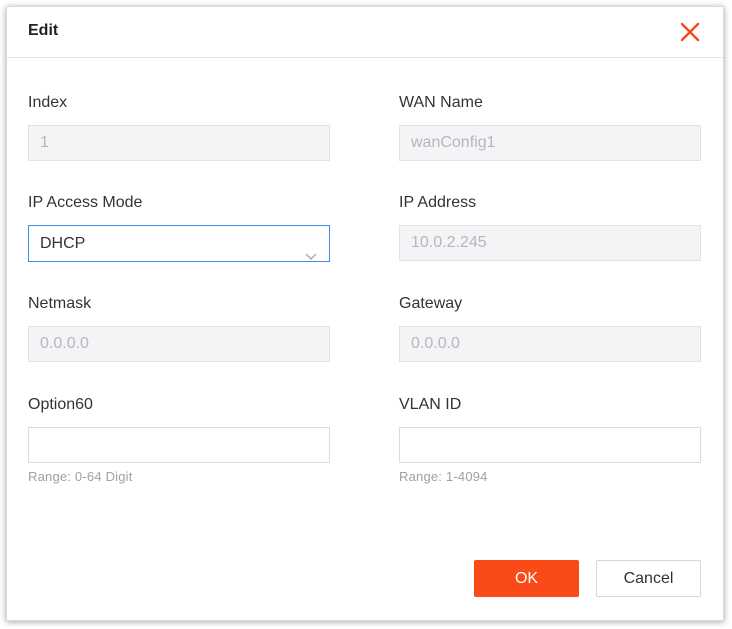 The image size is (732, 629). Describe the element at coordinates (550, 243) in the screenshot. I see `ip-address-input` at that location.